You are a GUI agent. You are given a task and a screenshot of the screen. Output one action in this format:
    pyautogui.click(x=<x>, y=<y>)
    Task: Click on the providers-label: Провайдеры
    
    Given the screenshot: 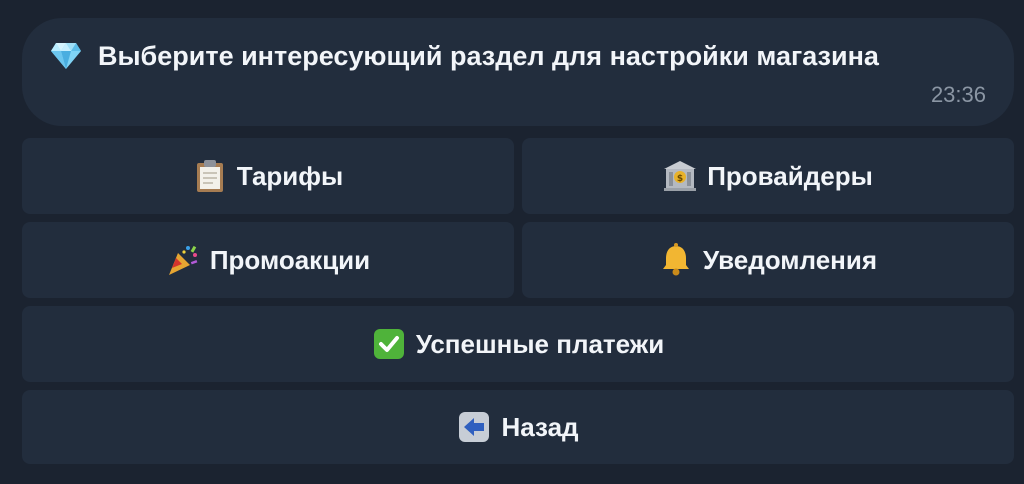 What is the action you would take?
    pyautogui.click(x=790, y=175)
    